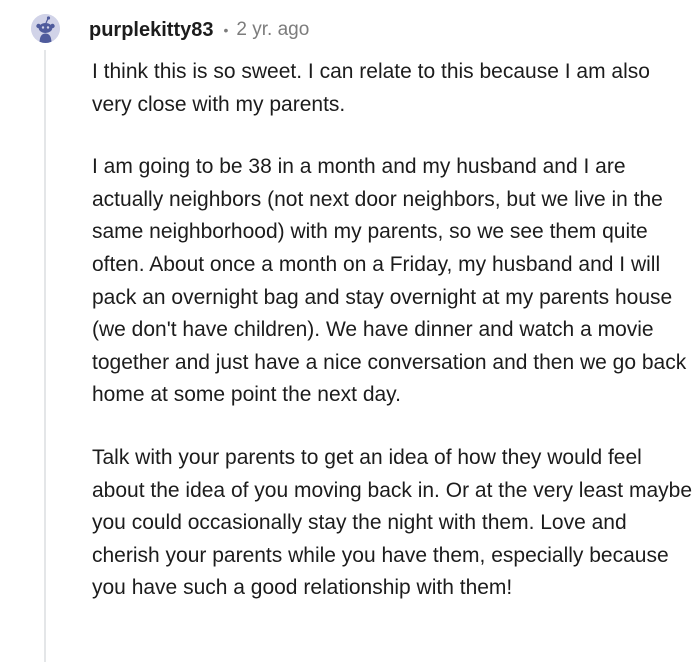 The height and width of the screenshot is (662, 700). What do you see at coordinates (45, 356) in the screenshot?
I see `thread-line` at bounding box center [45, 356].